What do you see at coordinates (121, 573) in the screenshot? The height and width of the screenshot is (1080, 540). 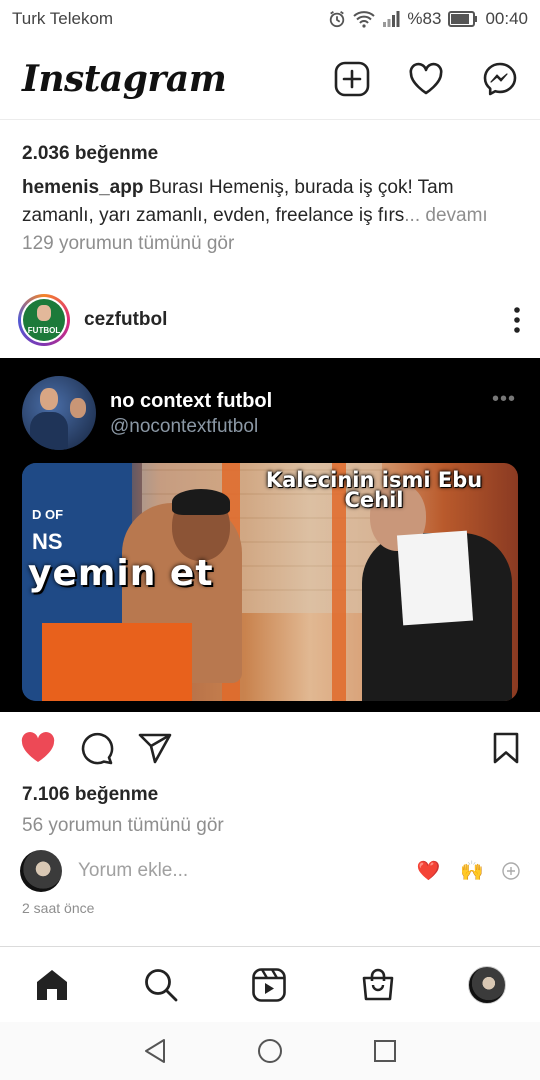 I see `video-subtitle-bottom: yemin et` at bounding box center [121, 573].